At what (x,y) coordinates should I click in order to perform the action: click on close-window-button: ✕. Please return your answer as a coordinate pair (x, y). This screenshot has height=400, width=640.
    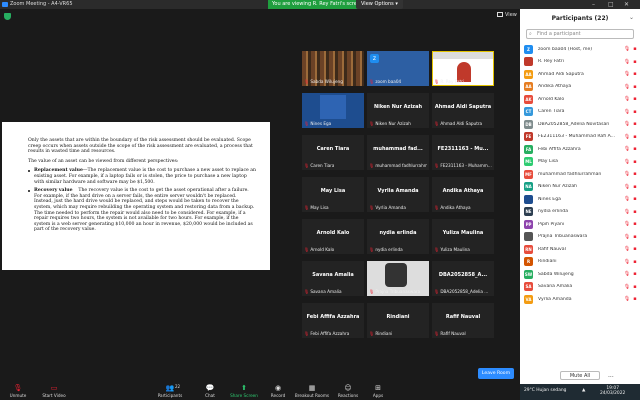
    Looking at the image, I should click on (626, 4).